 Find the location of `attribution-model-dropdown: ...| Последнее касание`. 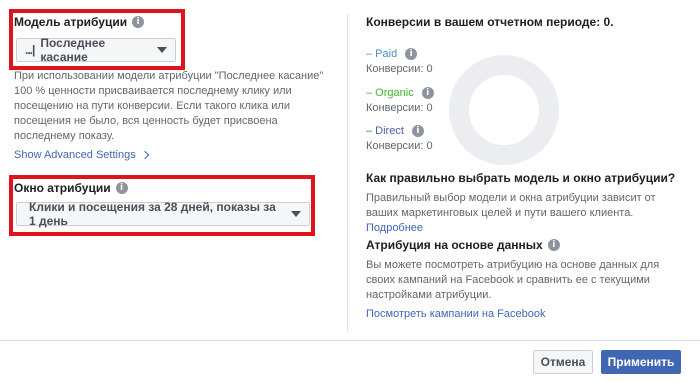

attribution-model-dropdown: ...| Последнее касание is located at coordinates (96, 50).